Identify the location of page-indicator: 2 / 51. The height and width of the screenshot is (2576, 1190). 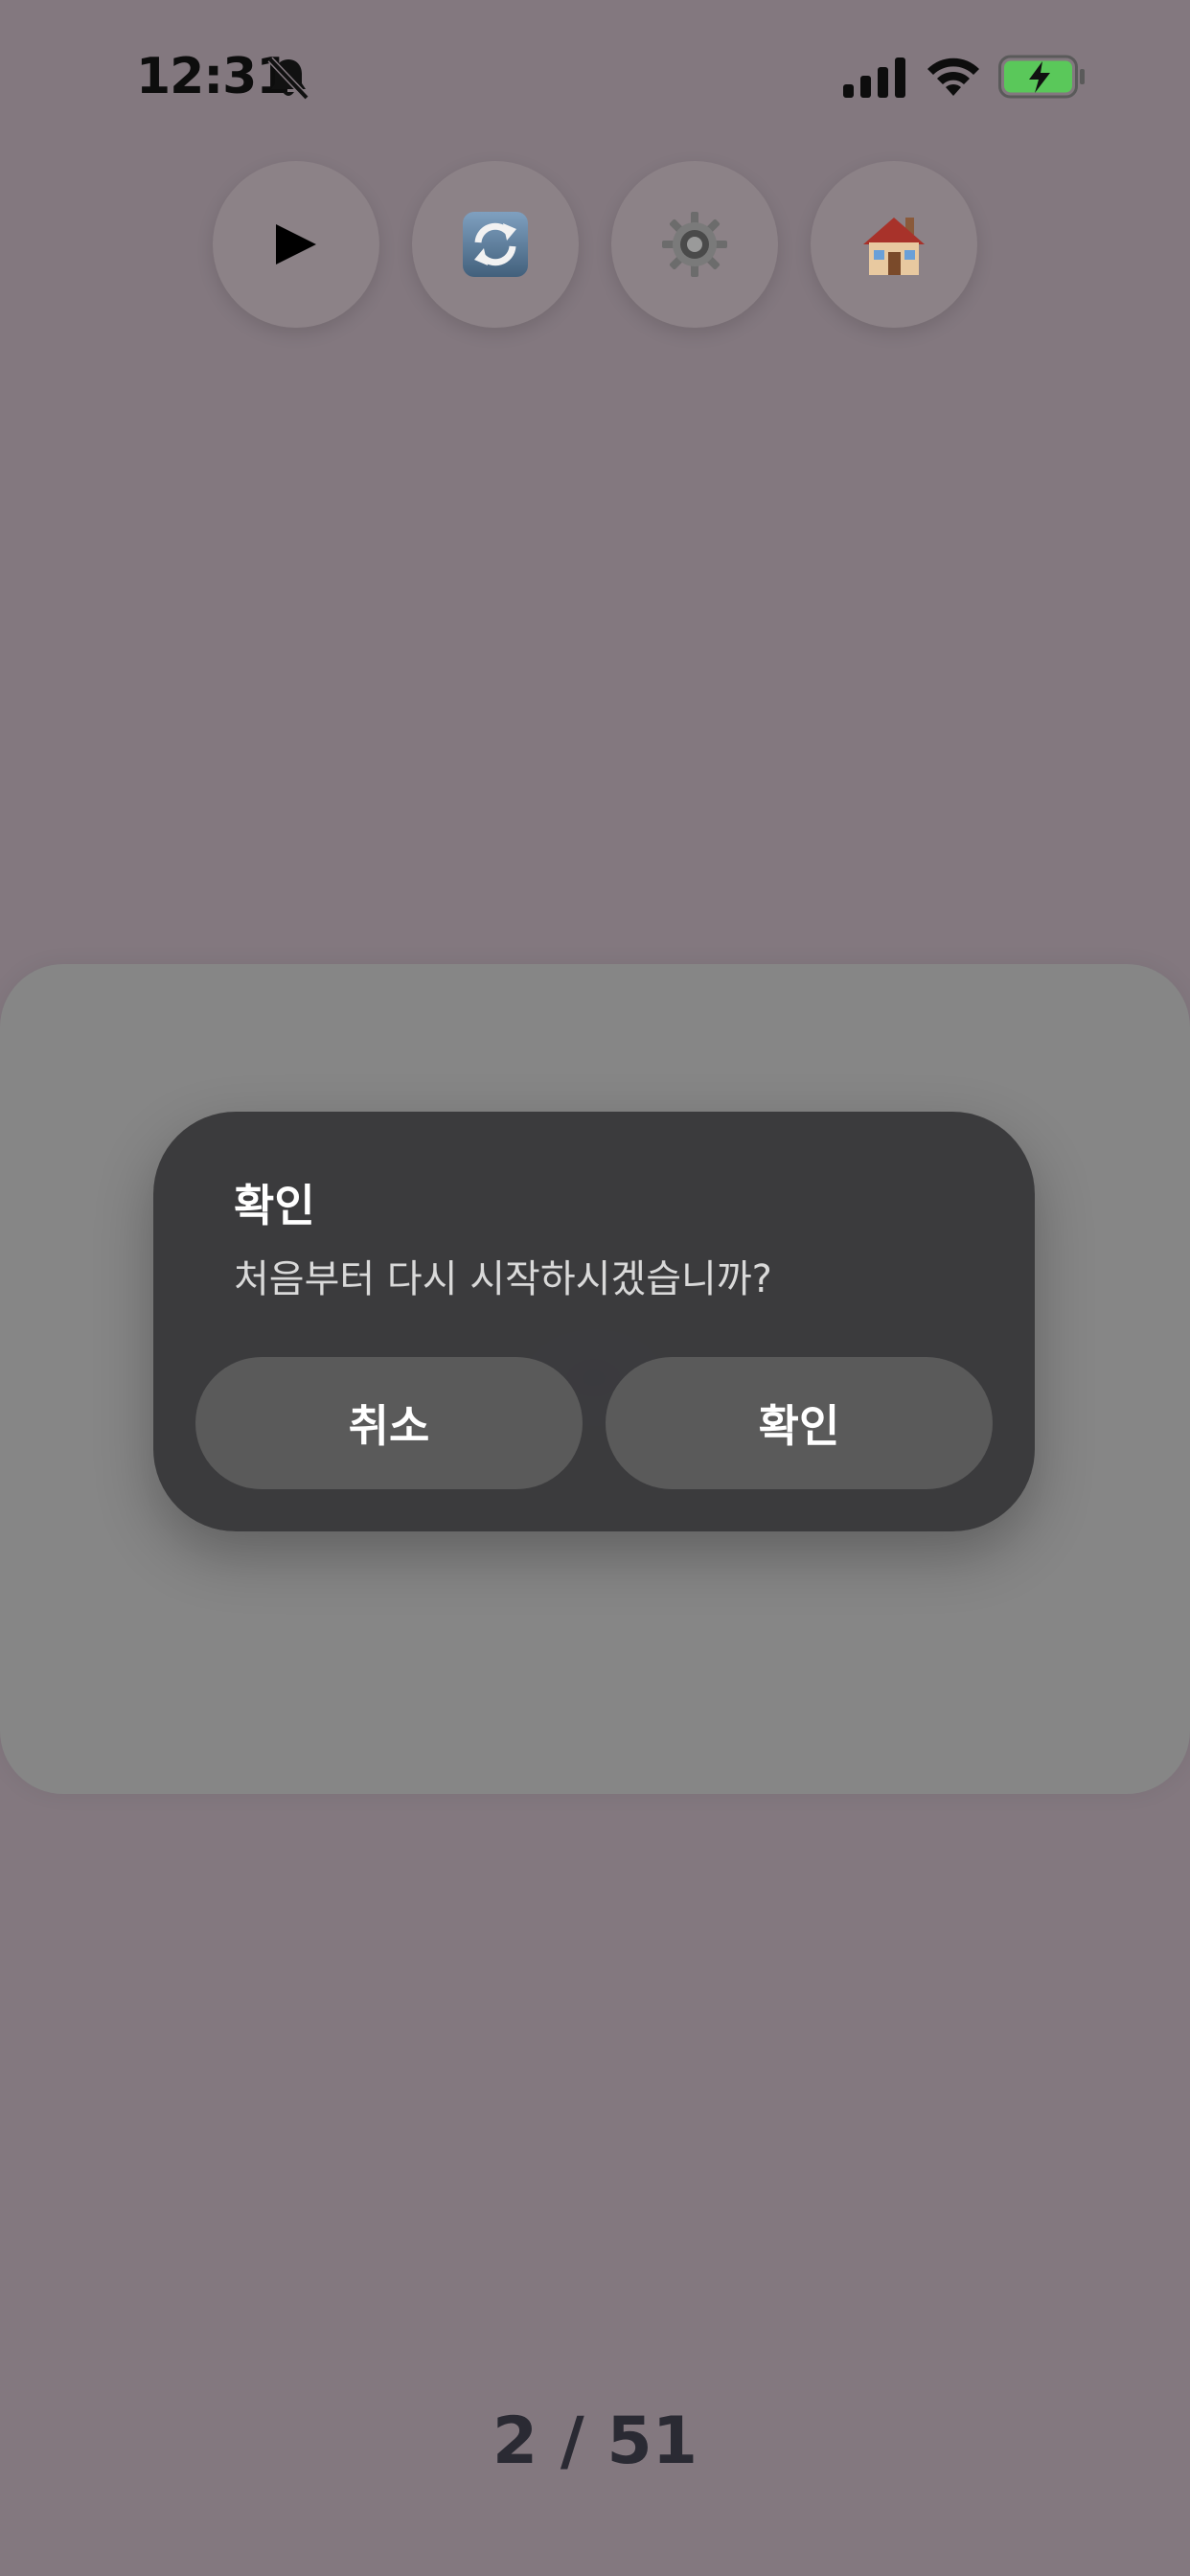
(595, 2441).